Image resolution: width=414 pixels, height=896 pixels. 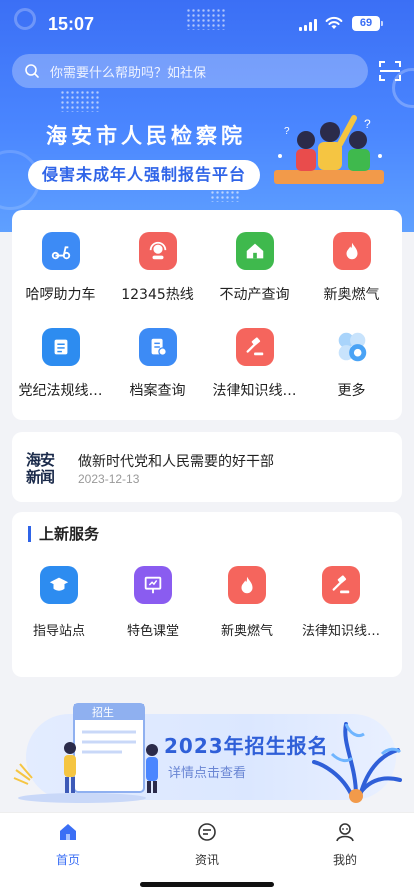 What do you see at coordinates (109, 479) in the screenshot?
I see `news-date: 2023-12-13` at bounding box center [109, 479].